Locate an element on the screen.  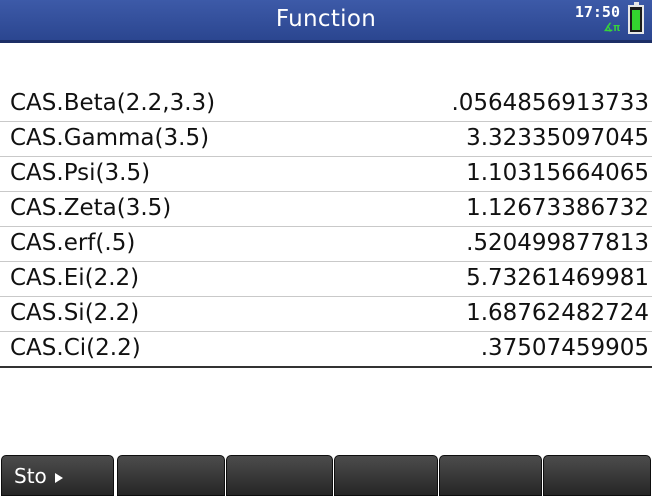
battery-icon is located at coordinates (636, 18).